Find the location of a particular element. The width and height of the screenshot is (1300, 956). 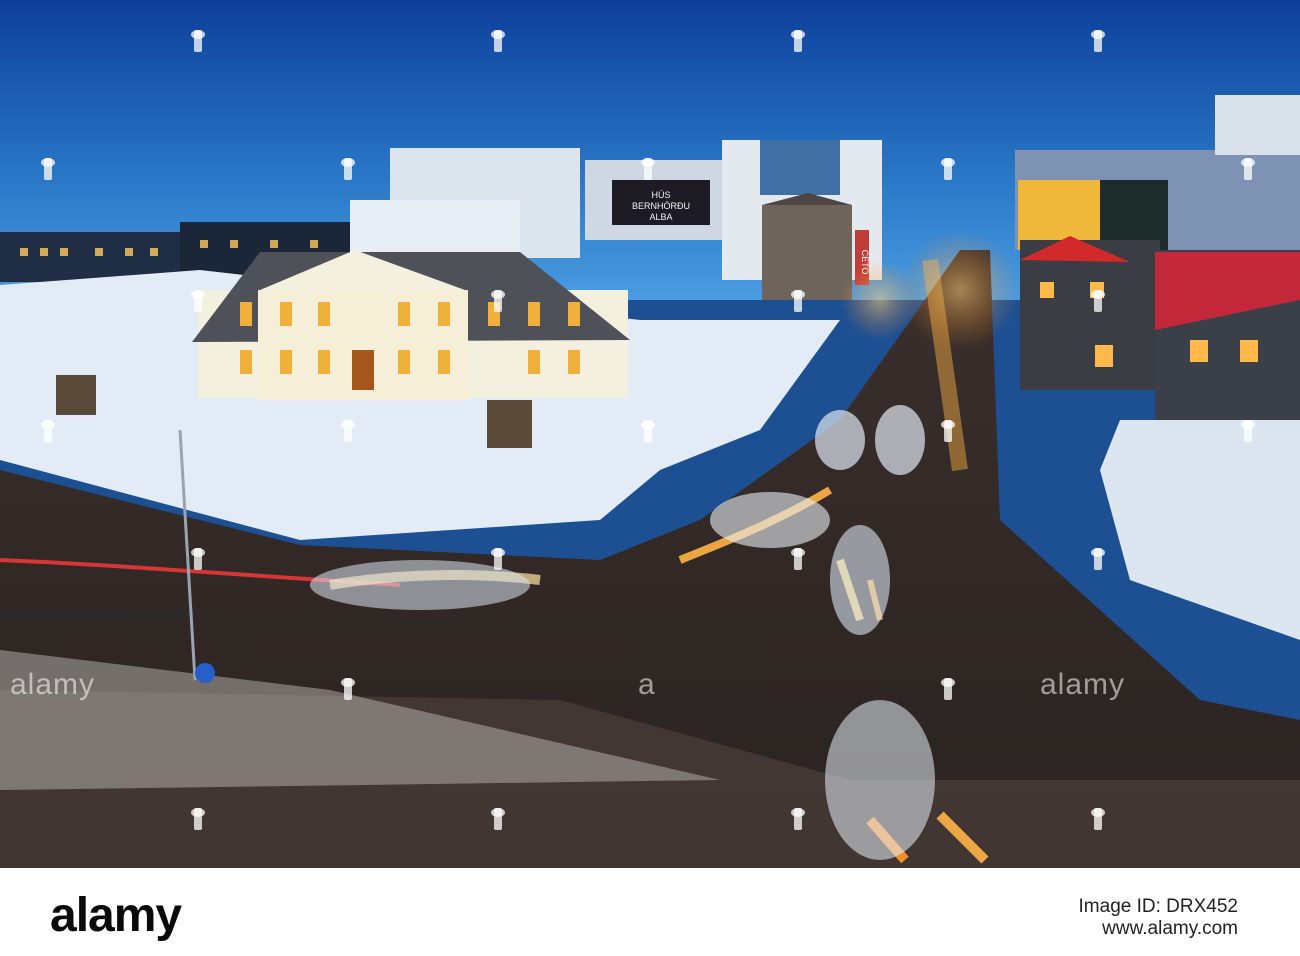

watermark-word-right: alamy is located at coordinates (1083, 684).